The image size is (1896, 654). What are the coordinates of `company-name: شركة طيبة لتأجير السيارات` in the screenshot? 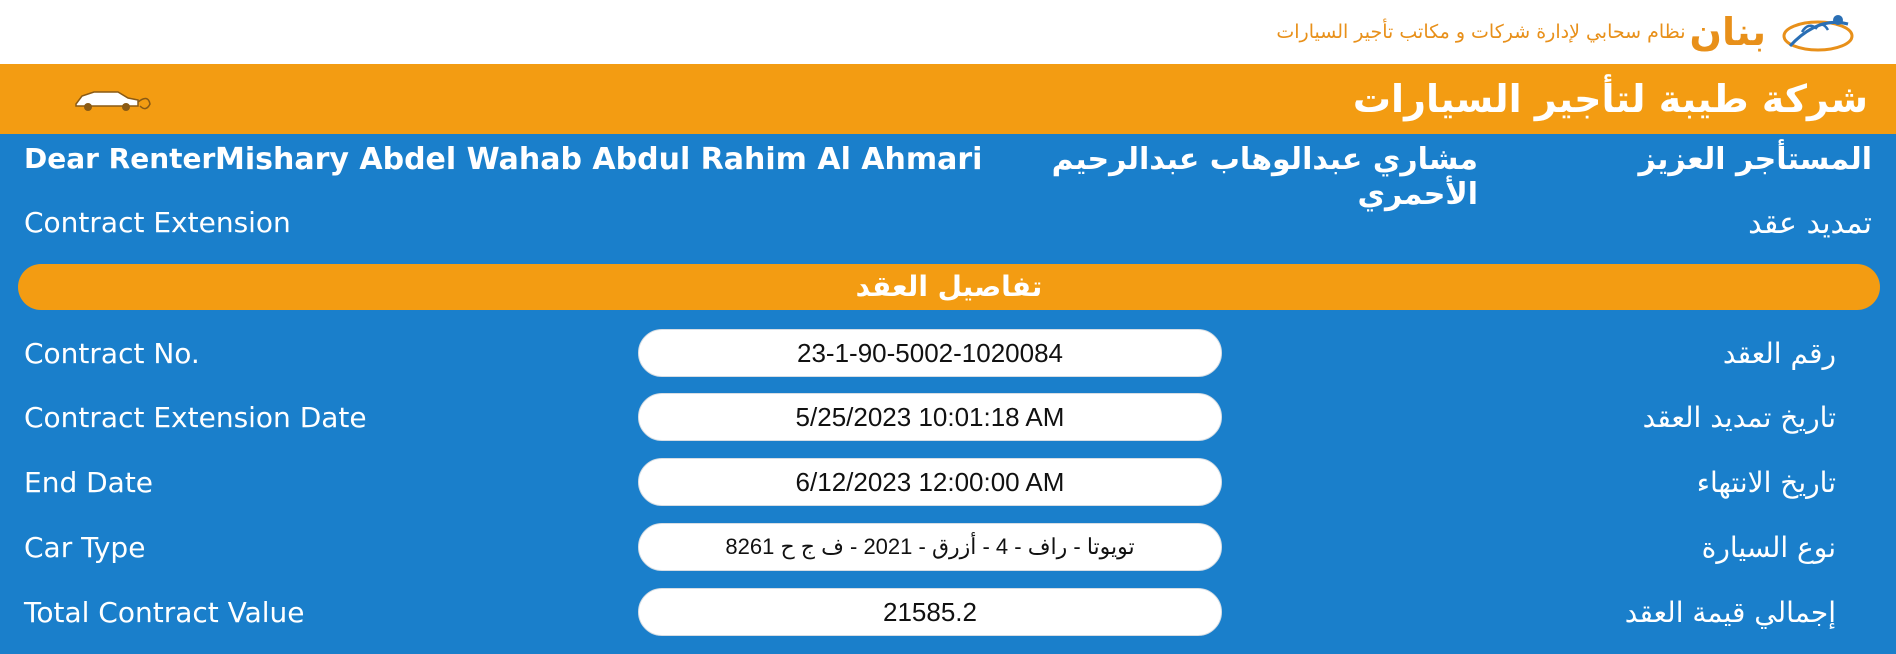 It's located at (1610, 99).